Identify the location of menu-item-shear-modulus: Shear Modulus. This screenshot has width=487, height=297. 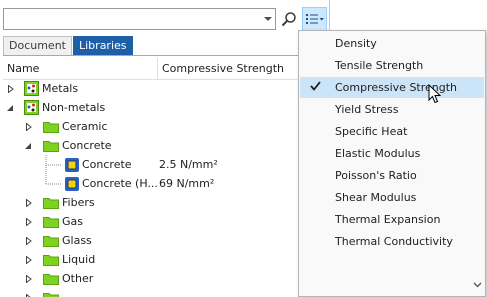
(392, 197).